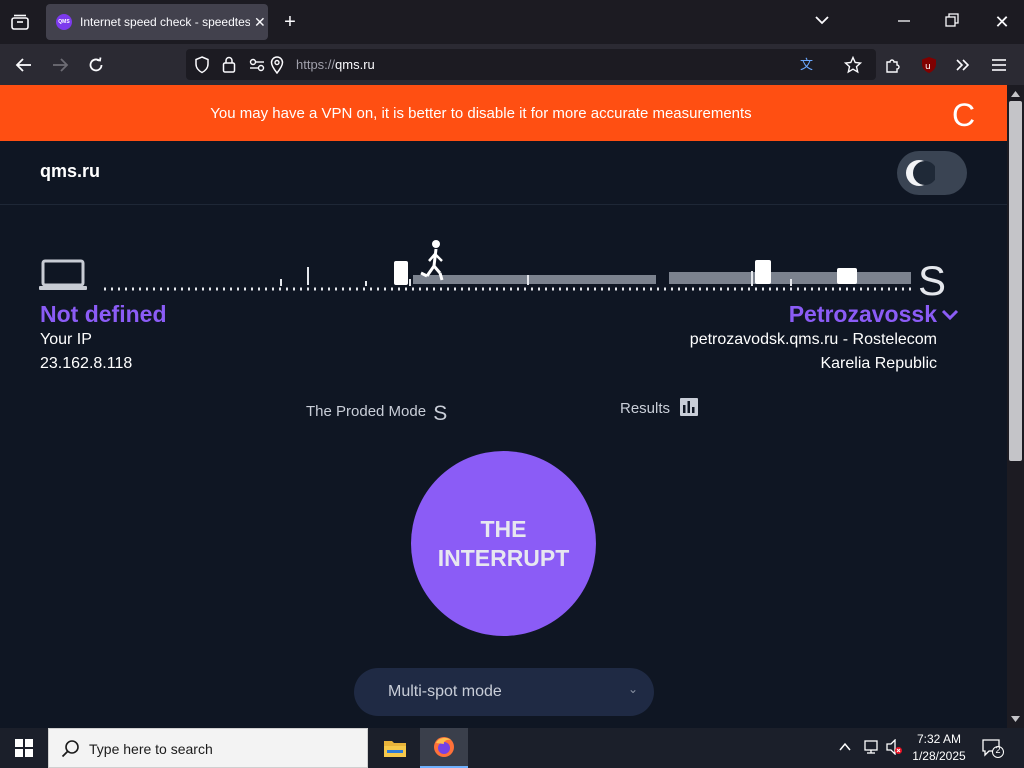 The image size is (1024, 768). I want to click on start-button-line-1: THE, so click(503, 528).